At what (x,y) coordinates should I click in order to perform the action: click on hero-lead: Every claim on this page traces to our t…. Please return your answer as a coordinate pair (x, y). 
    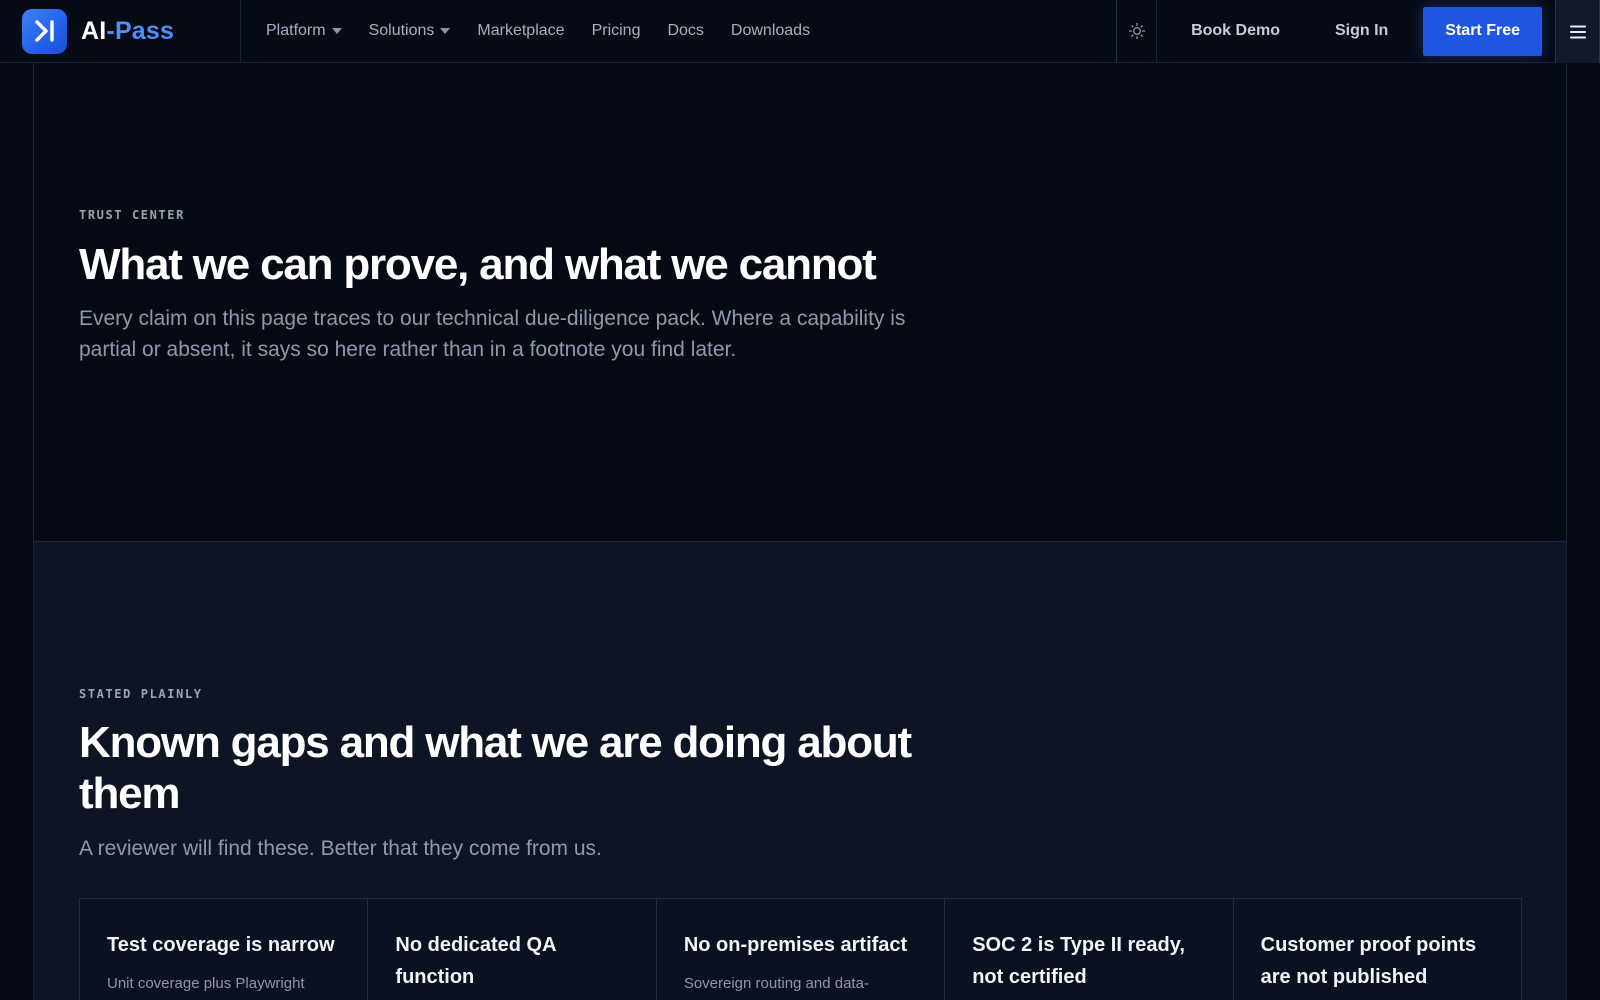
    Looking at the image, I should click on (492, 334).